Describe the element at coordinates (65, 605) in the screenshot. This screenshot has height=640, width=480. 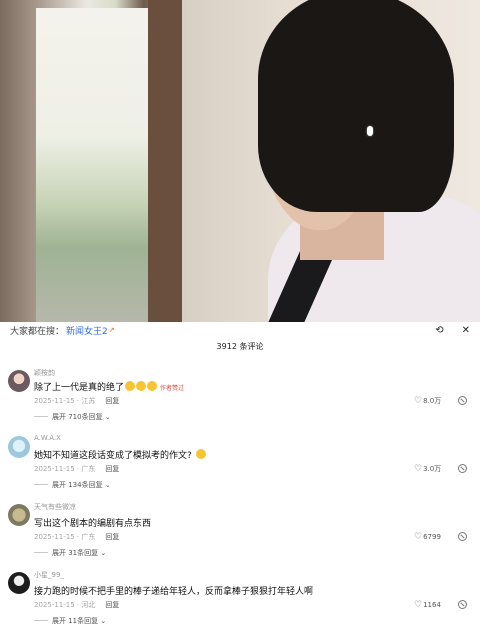
I see `comment-date-location: 2025-11-15 · 河北` at that location.